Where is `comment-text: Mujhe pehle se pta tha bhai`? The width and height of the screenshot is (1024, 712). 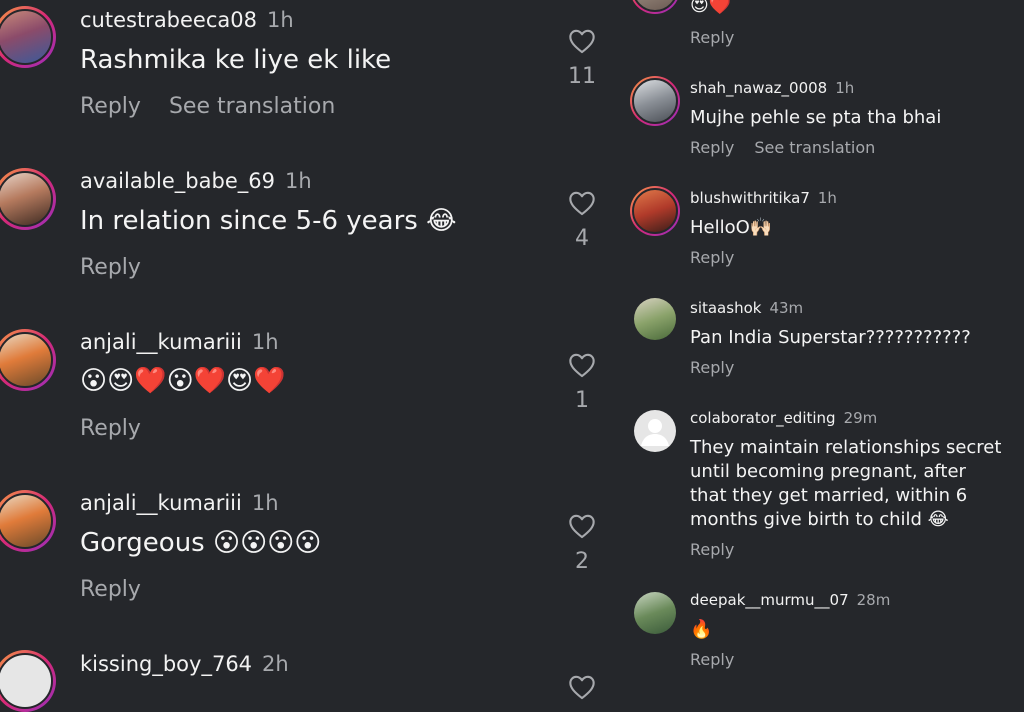 comment-text: Mujhe pehle se pta tha bhai is located at coordinates (816, 117).